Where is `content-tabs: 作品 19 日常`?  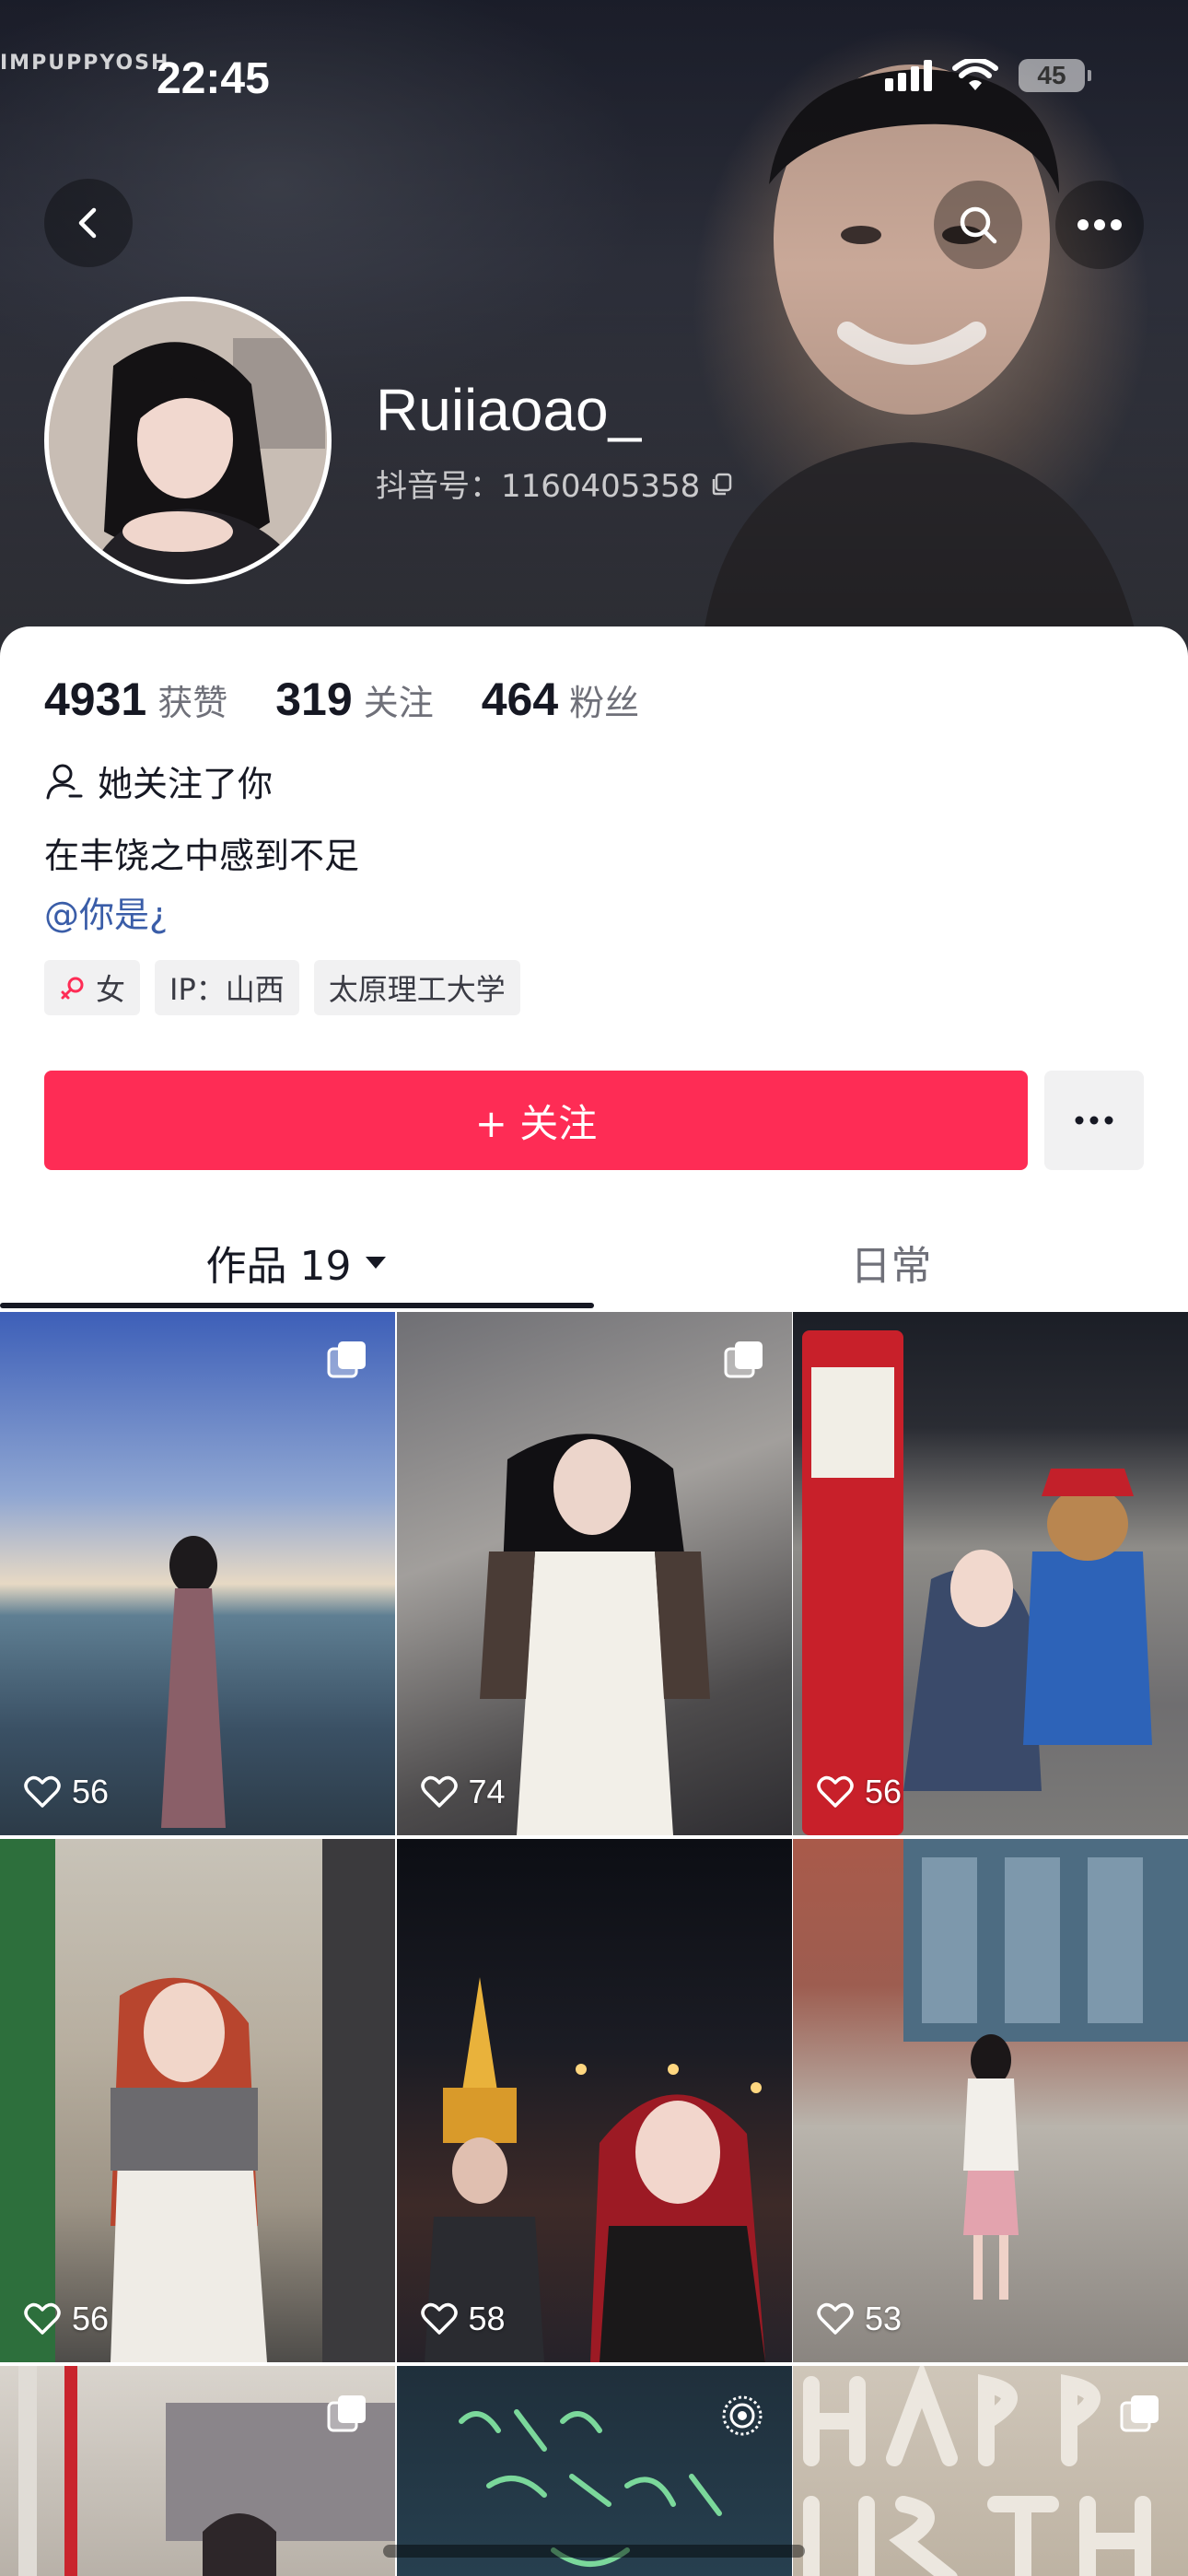 content-tabs: 作品 19 日常 is located at coordinates (594, 1262).